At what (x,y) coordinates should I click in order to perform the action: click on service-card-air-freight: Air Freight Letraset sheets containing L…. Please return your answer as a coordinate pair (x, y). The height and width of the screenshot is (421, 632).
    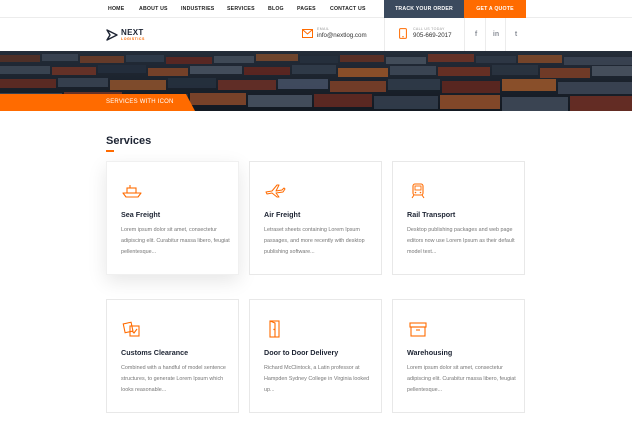
    Looking at the image, I should click on (315, 218).